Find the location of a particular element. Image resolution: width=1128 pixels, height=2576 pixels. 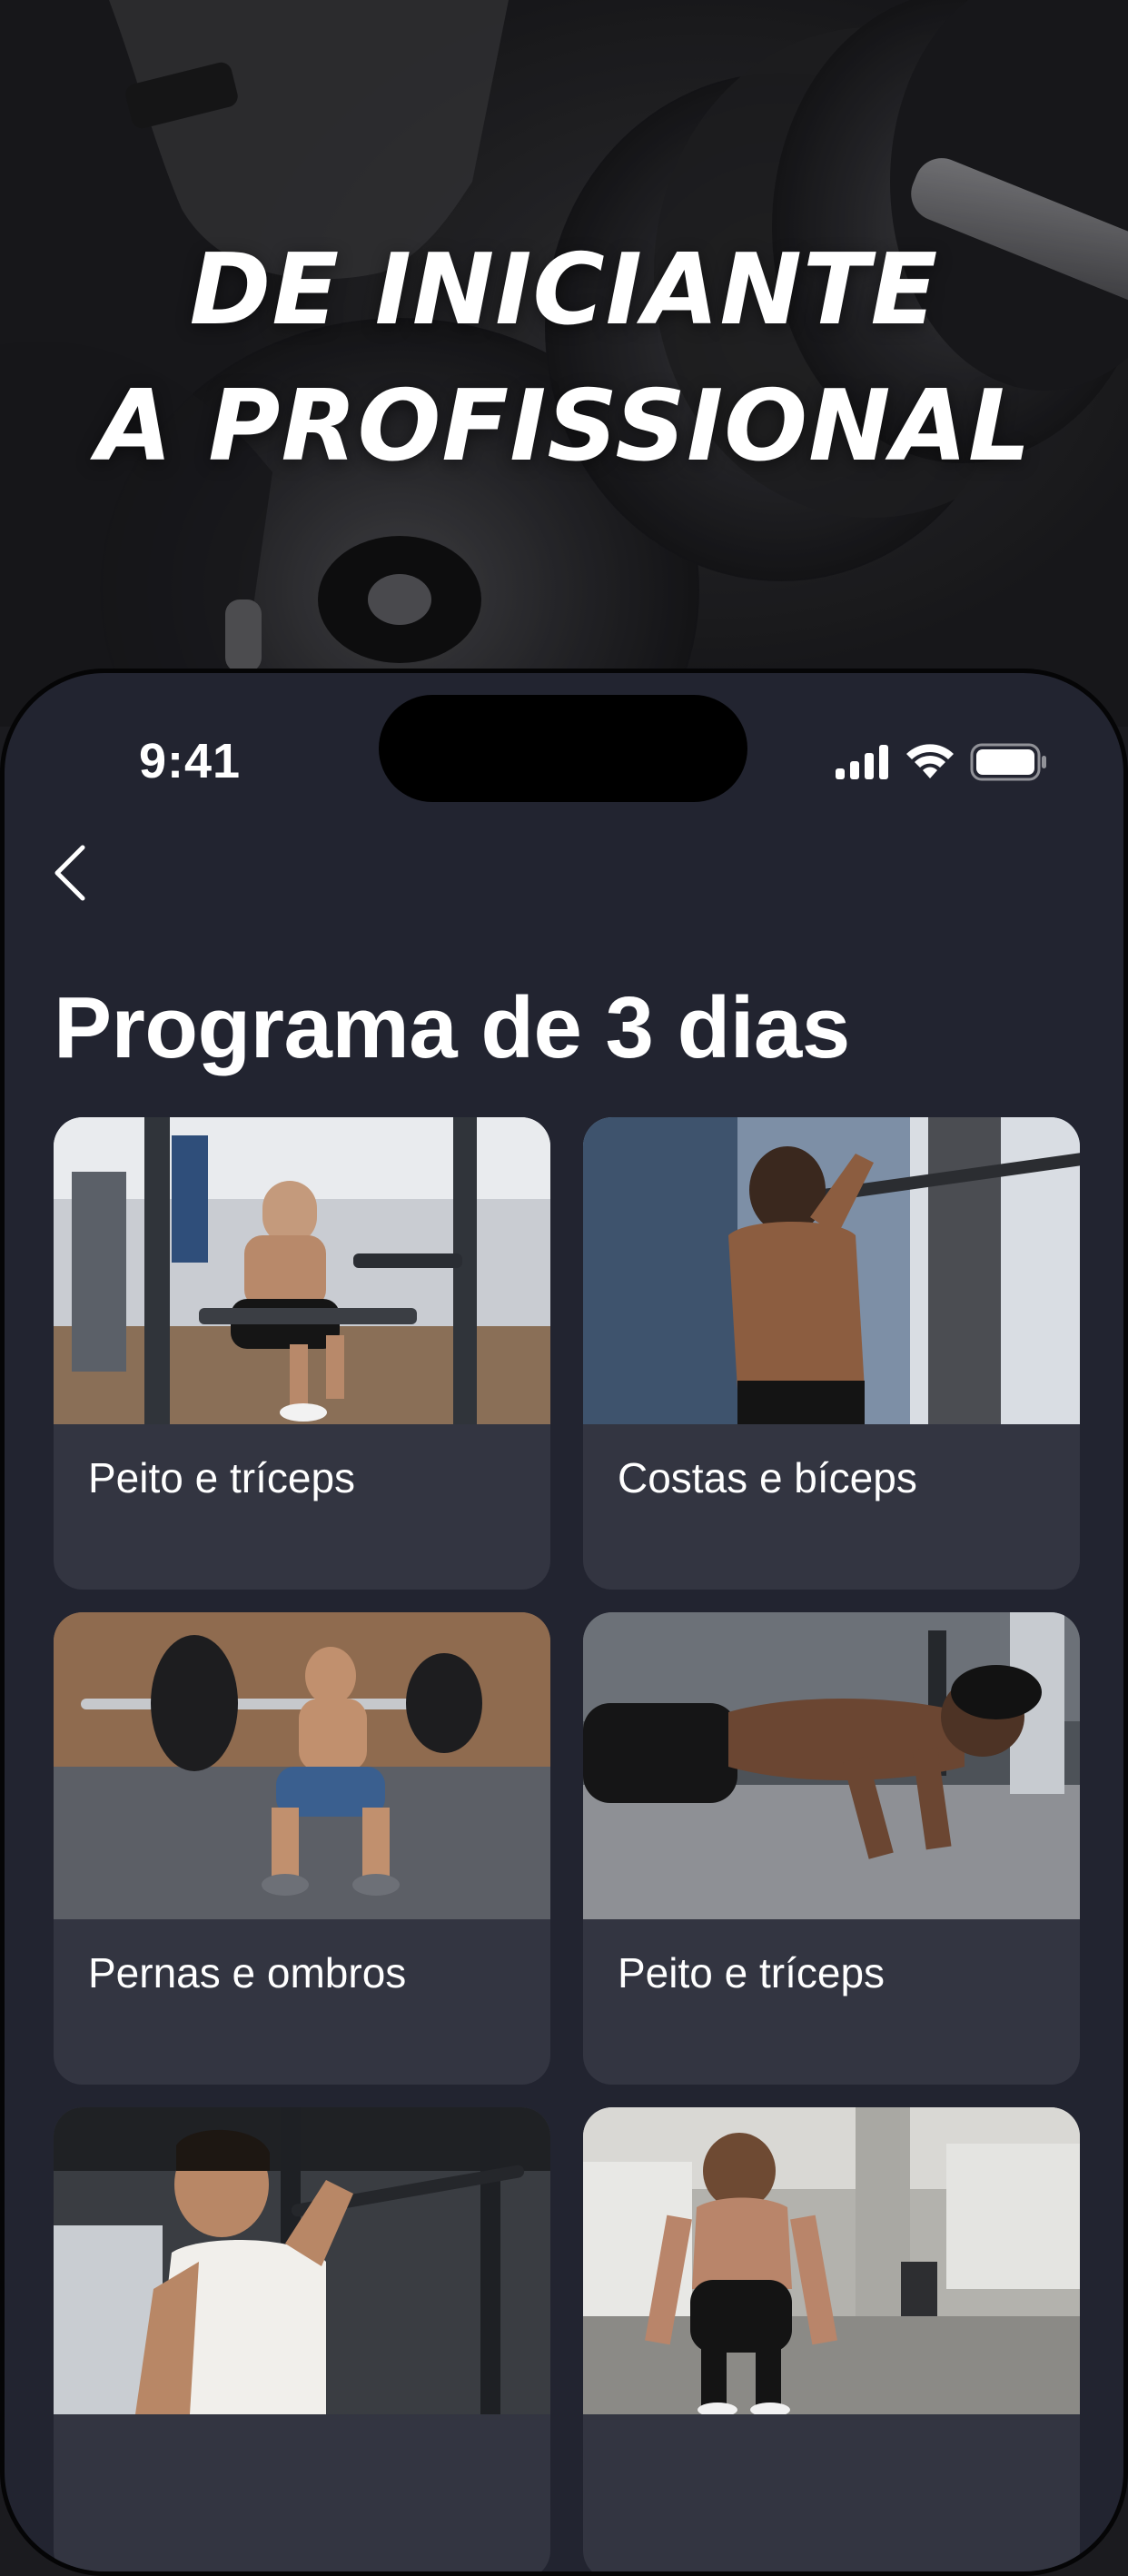

dynamic-island is located at coordinates (563, 748).